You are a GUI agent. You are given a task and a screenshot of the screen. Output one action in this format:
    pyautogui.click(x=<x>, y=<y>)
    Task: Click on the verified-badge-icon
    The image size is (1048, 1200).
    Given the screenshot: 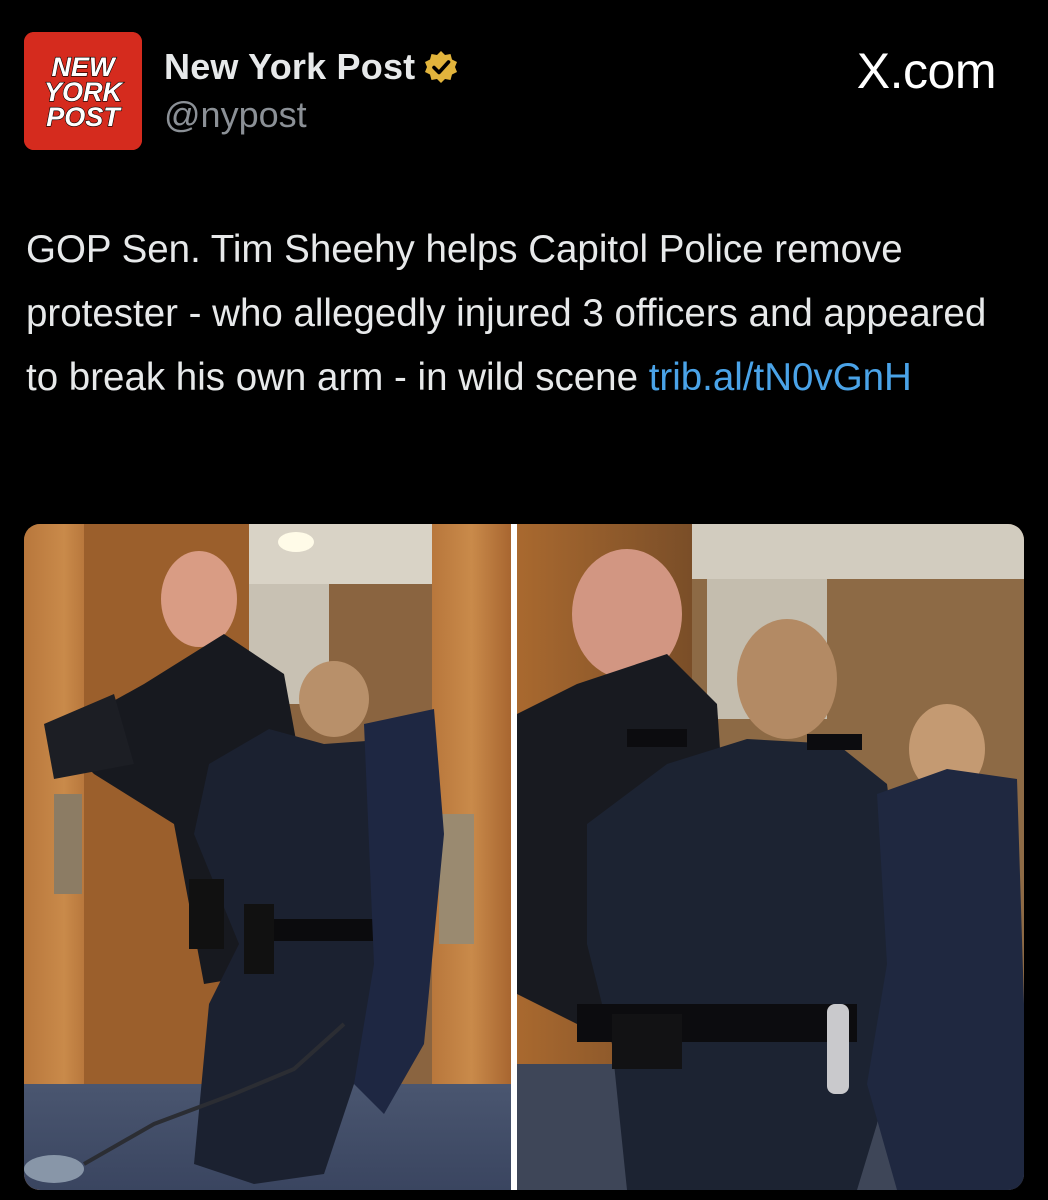 What is the action you would take?
    pyautogui.click(x=441, y=67)
    